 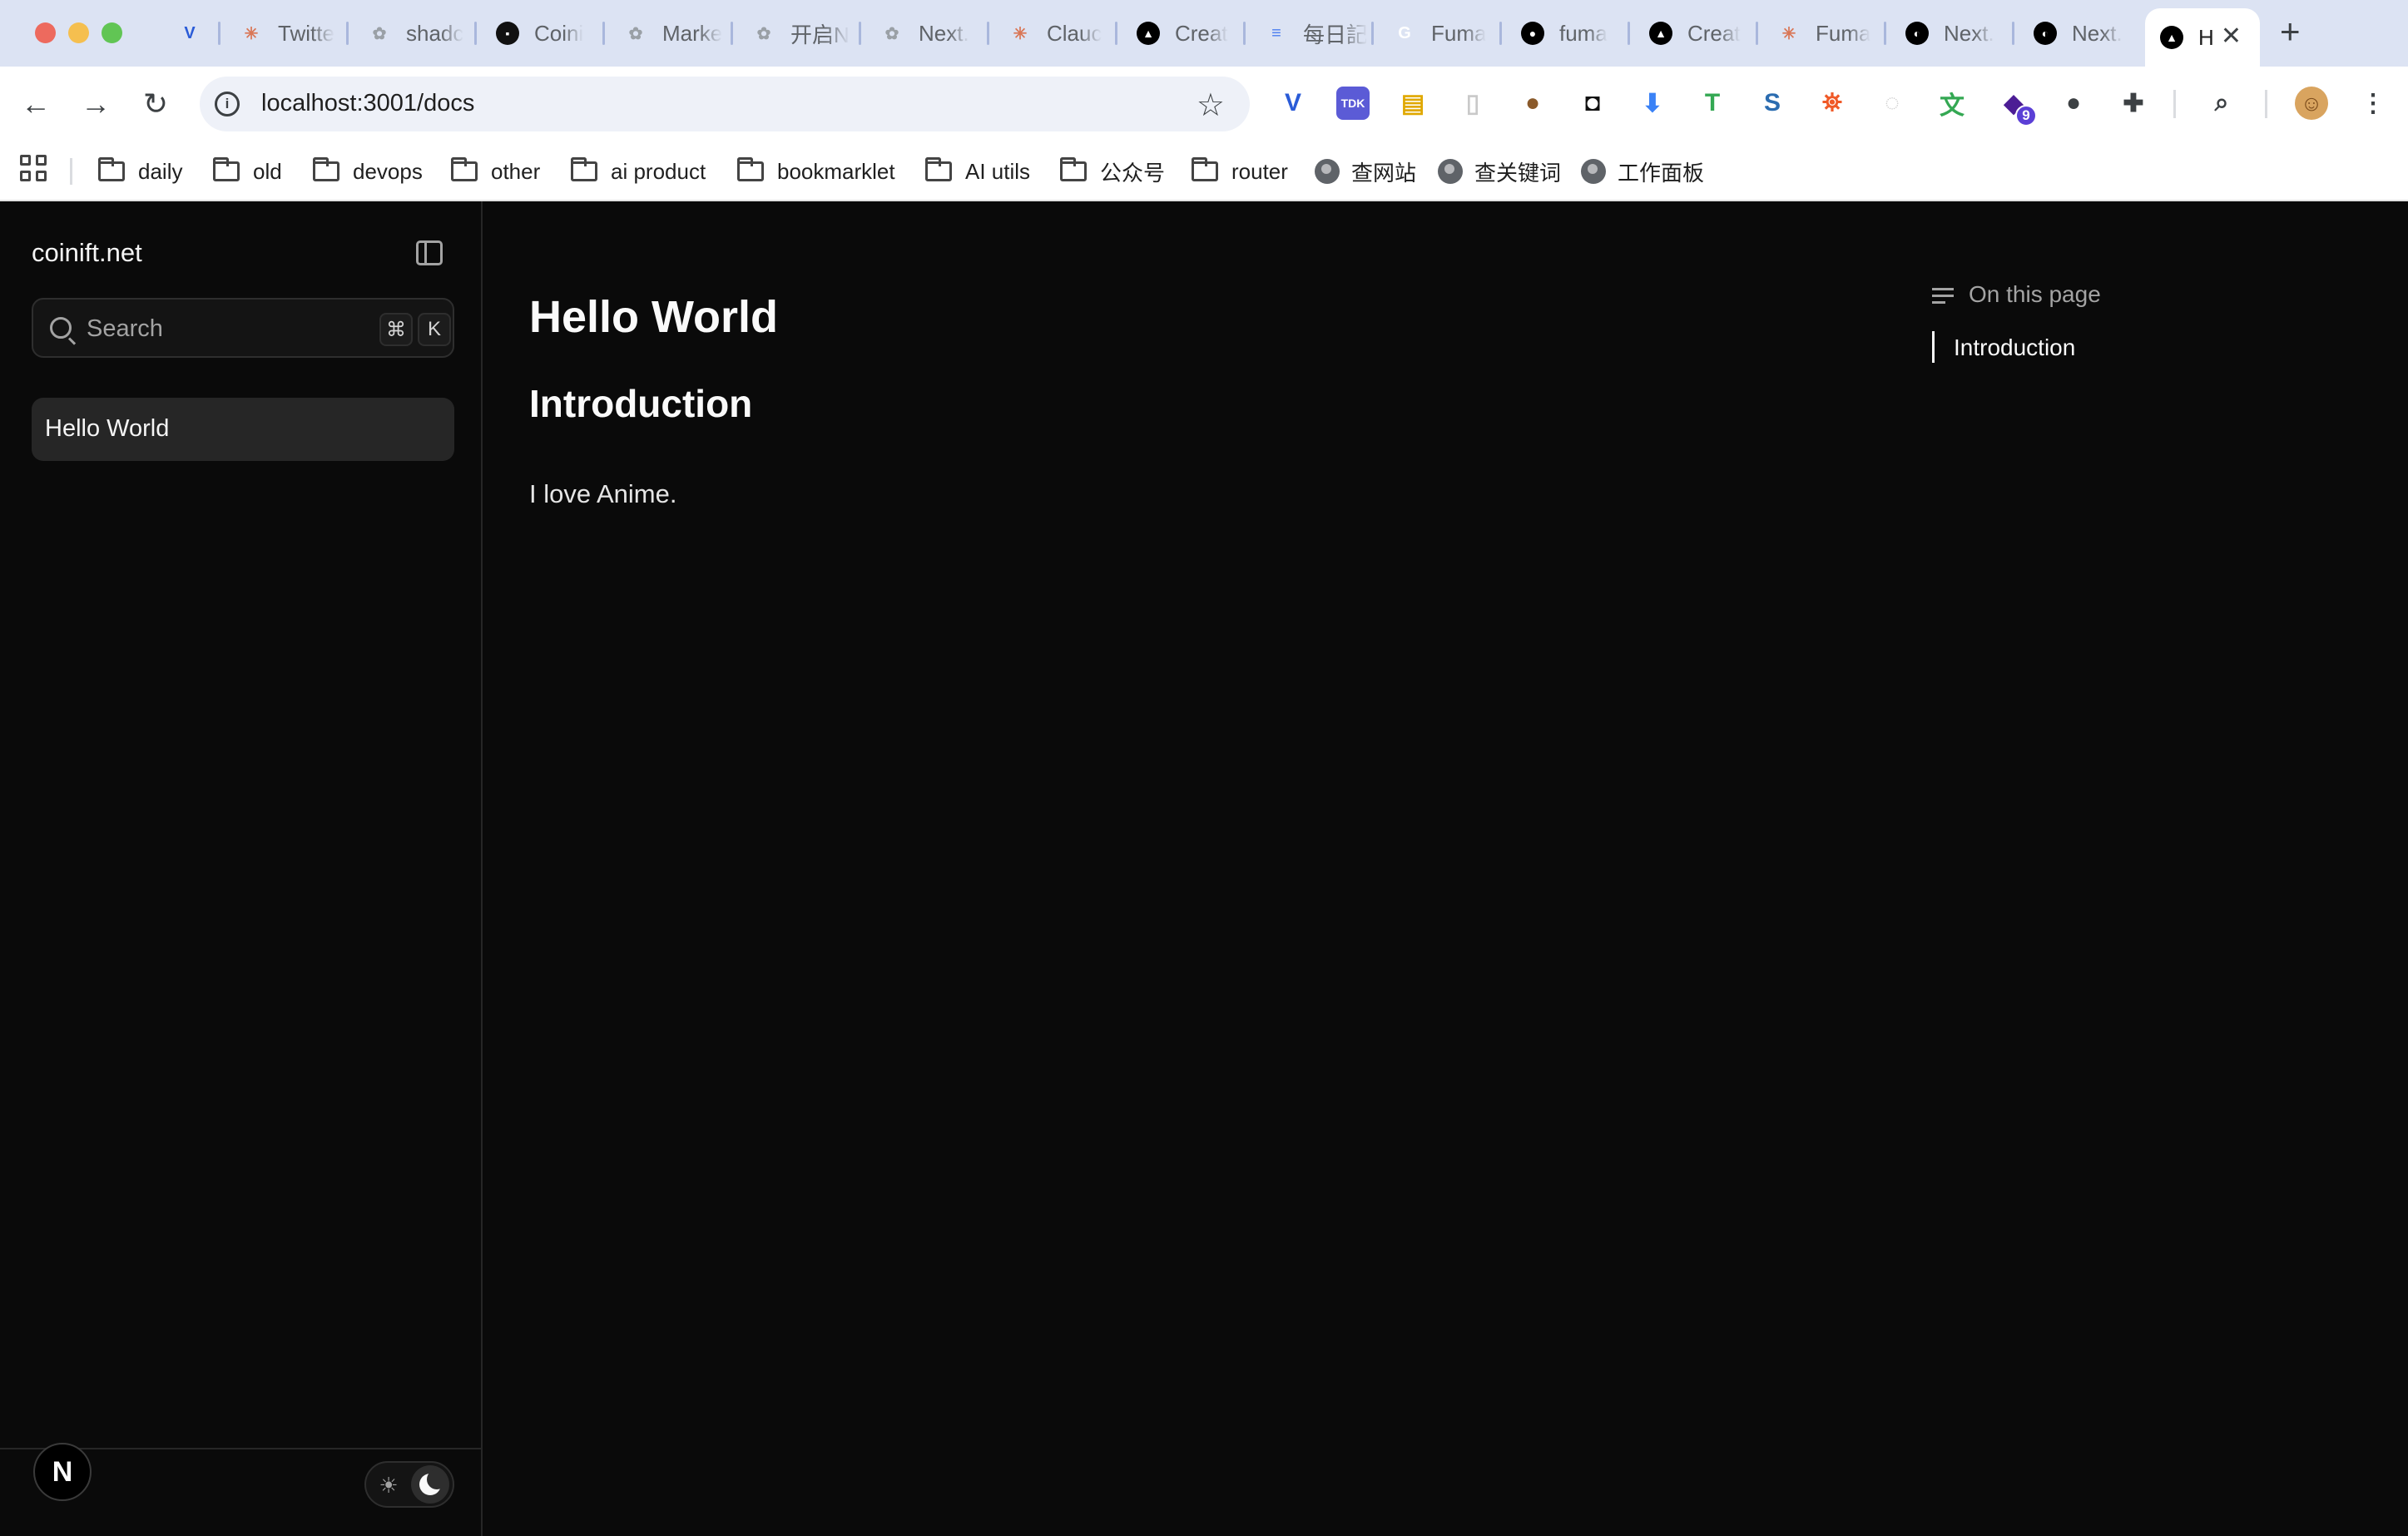 I want to click on tab-close-icon: ✕, so click(x=2231, y=36).